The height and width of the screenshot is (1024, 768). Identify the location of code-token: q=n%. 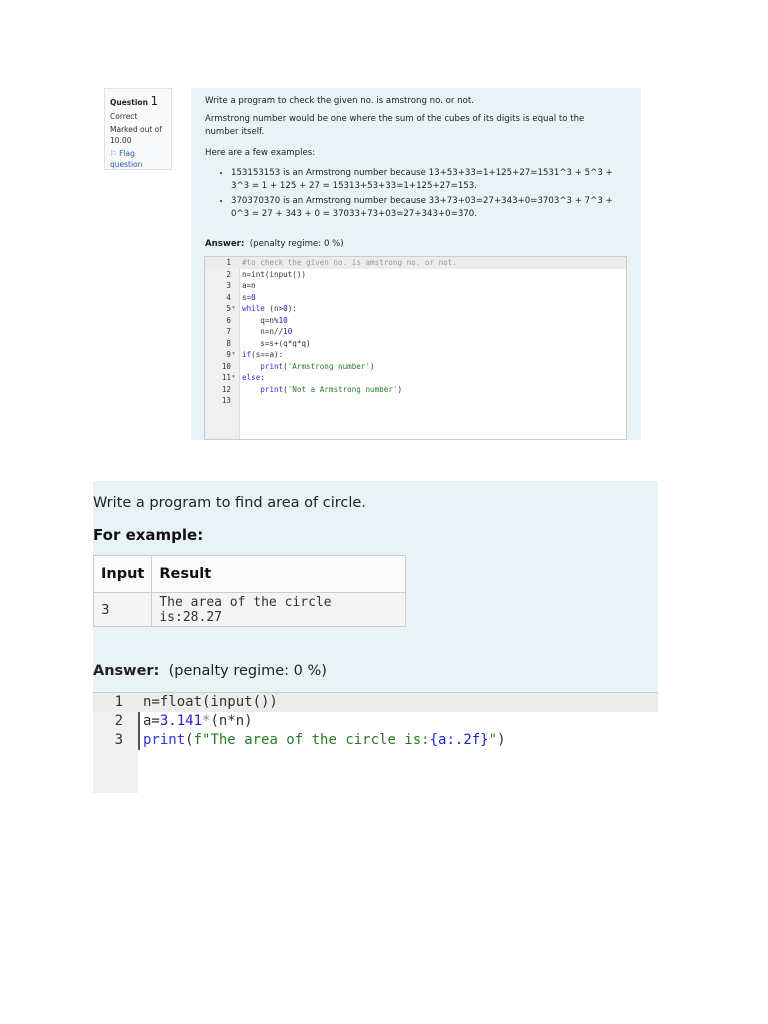
(260, 320).